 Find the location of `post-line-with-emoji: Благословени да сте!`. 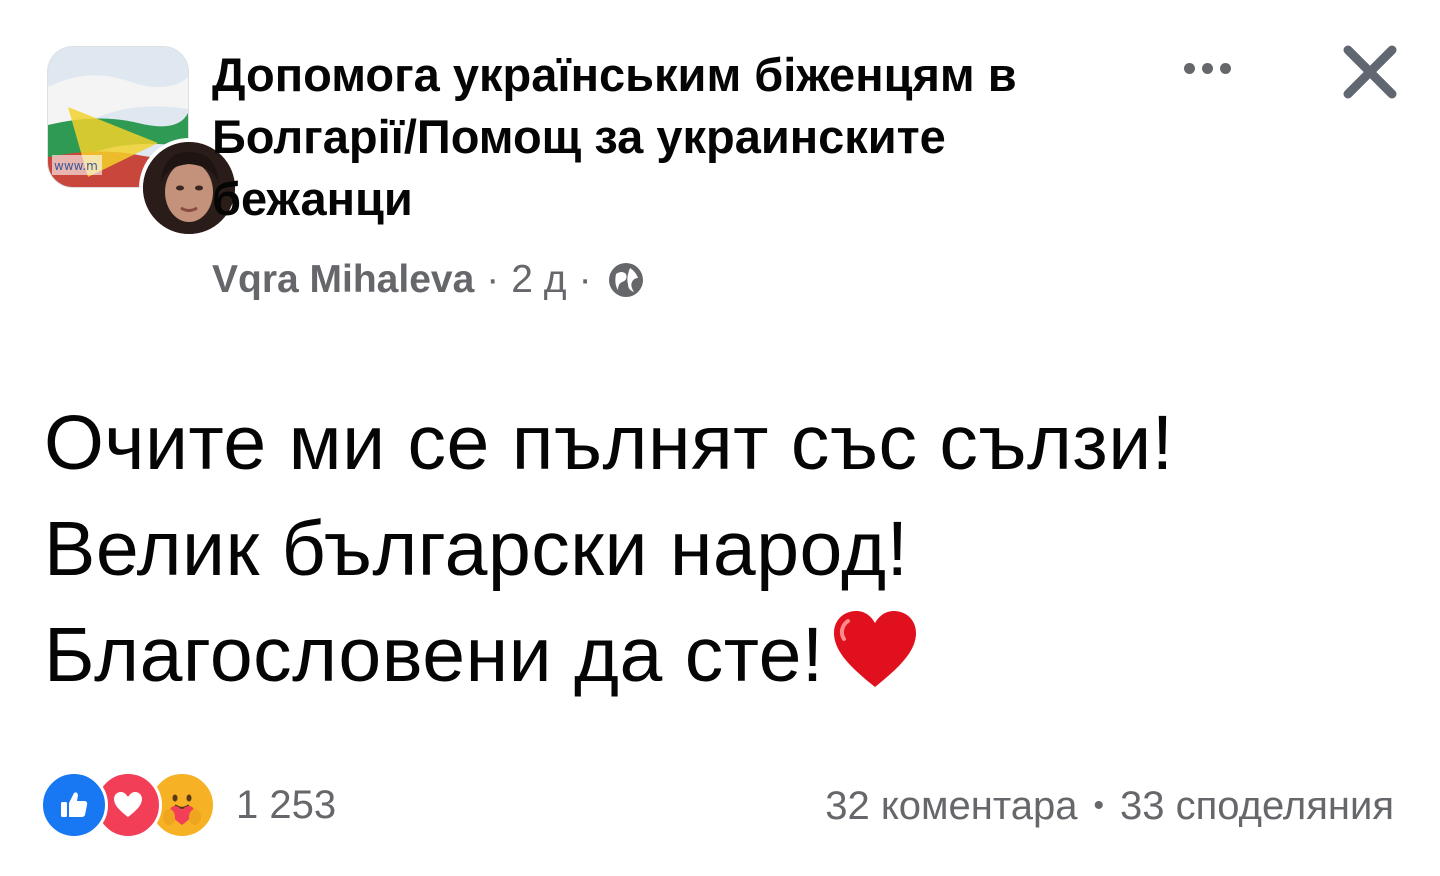

post-line-with-emoji: Благословени да сте! is located at coordinates (724, 655).